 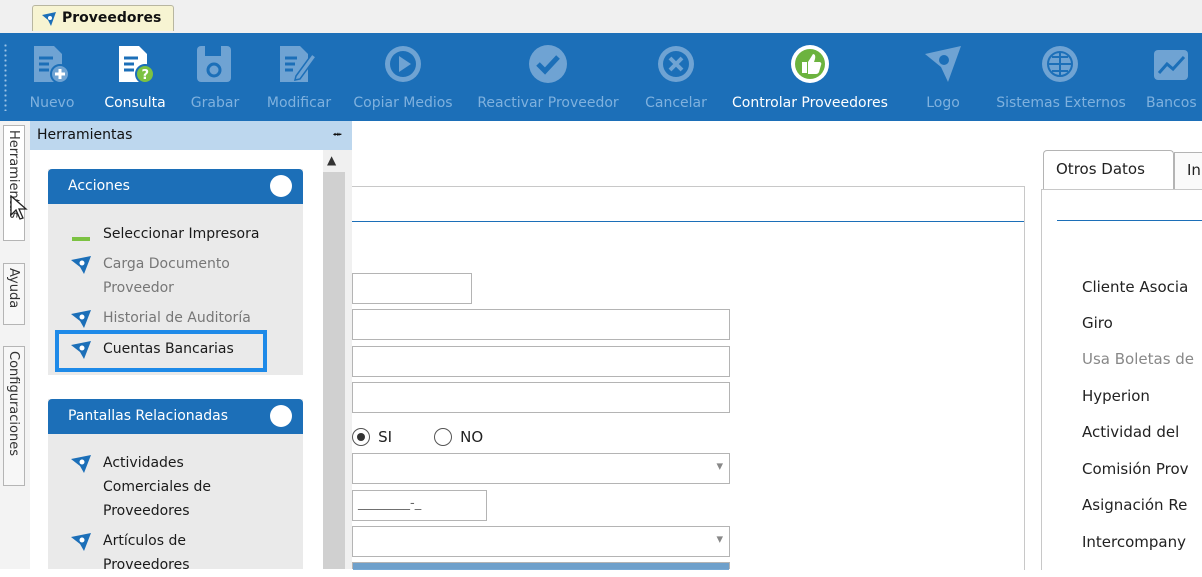 I want to click on sistemas-externos-label: Sistemas Externos, so click(x=1061, y=103).